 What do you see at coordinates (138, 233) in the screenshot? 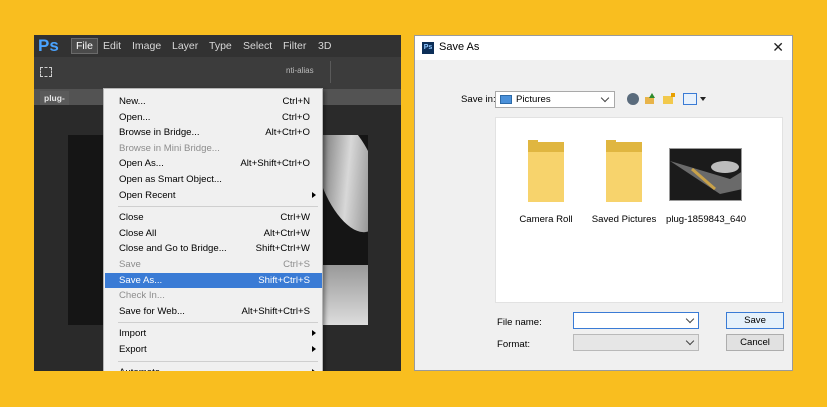
I see `menu-item-label: Close All` at bounding box center [138, 233].